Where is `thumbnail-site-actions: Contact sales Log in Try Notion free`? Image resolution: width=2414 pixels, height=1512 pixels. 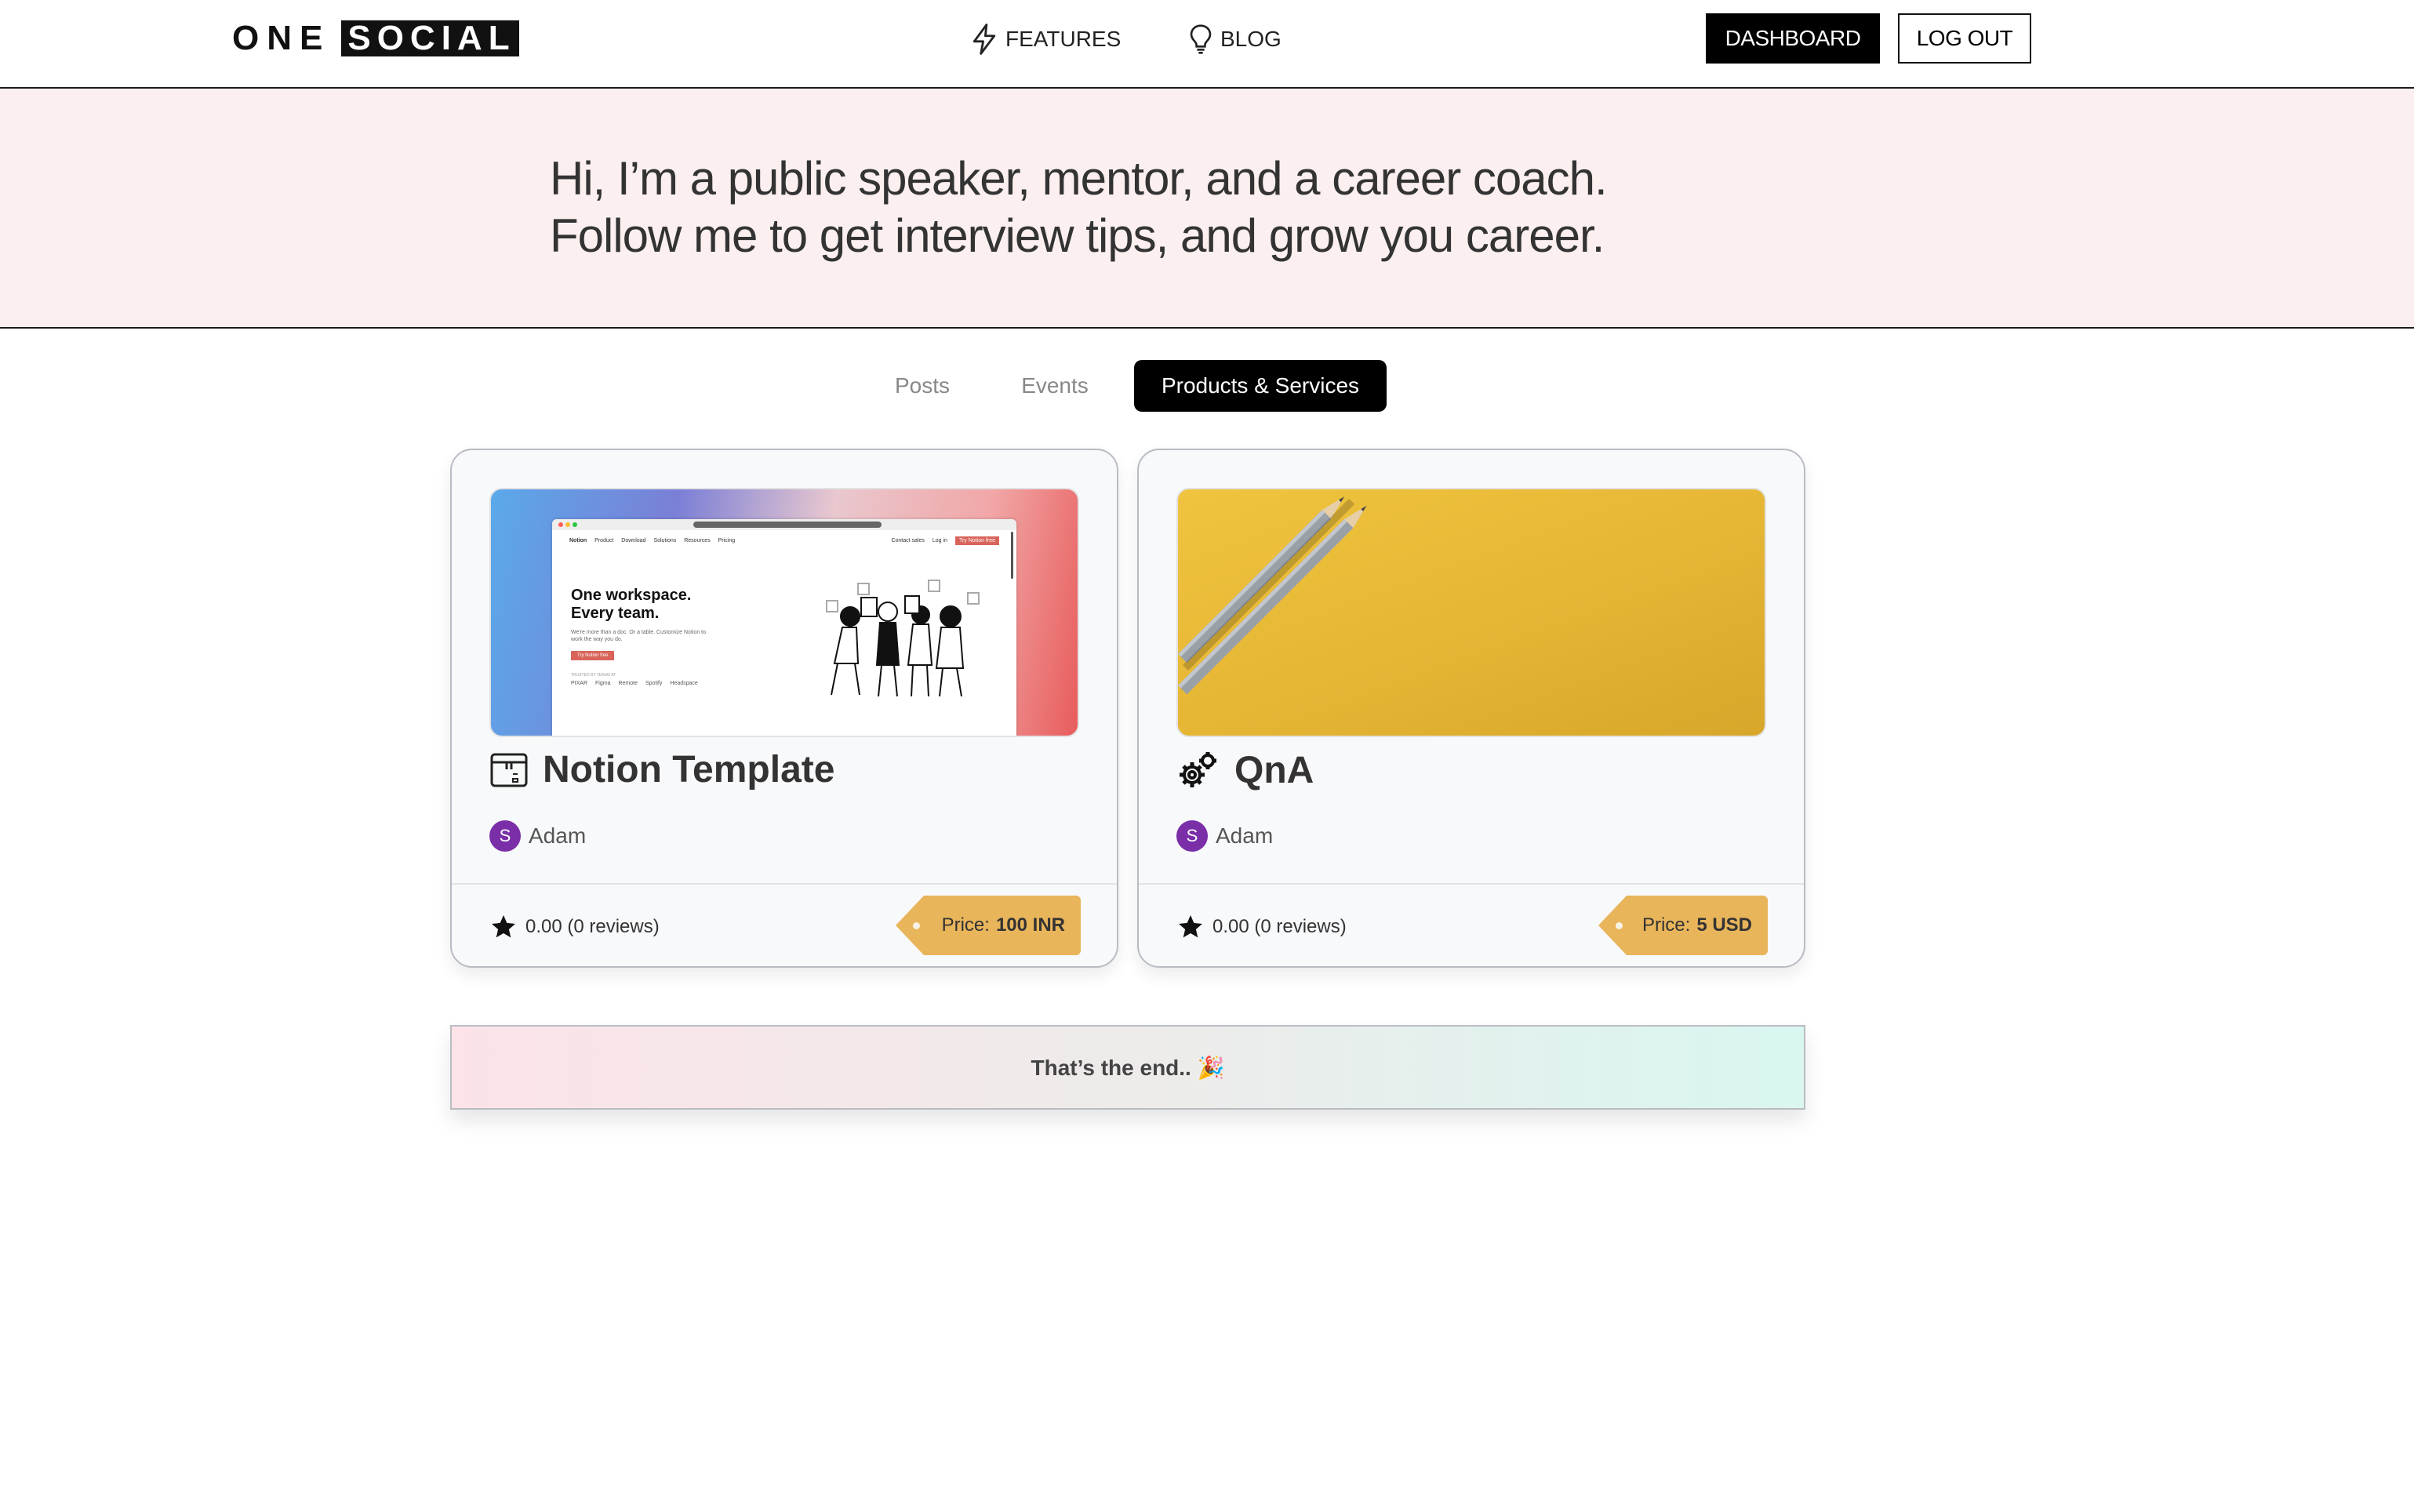 thumbnail-site-actions: Contact sales Log in Try Notion free is located at coordinates (945, 540).